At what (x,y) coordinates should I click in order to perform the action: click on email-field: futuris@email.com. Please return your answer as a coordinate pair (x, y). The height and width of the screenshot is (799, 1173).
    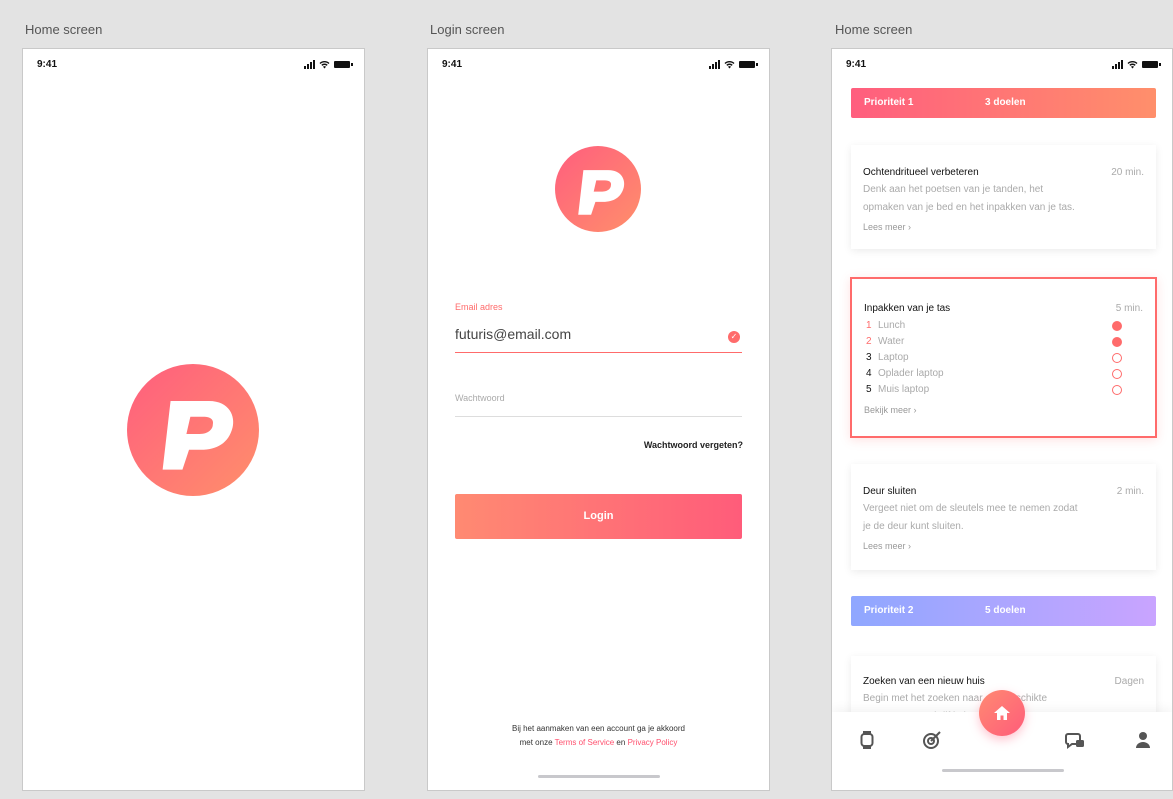
    Looking at the image, I should click on (513, 334).